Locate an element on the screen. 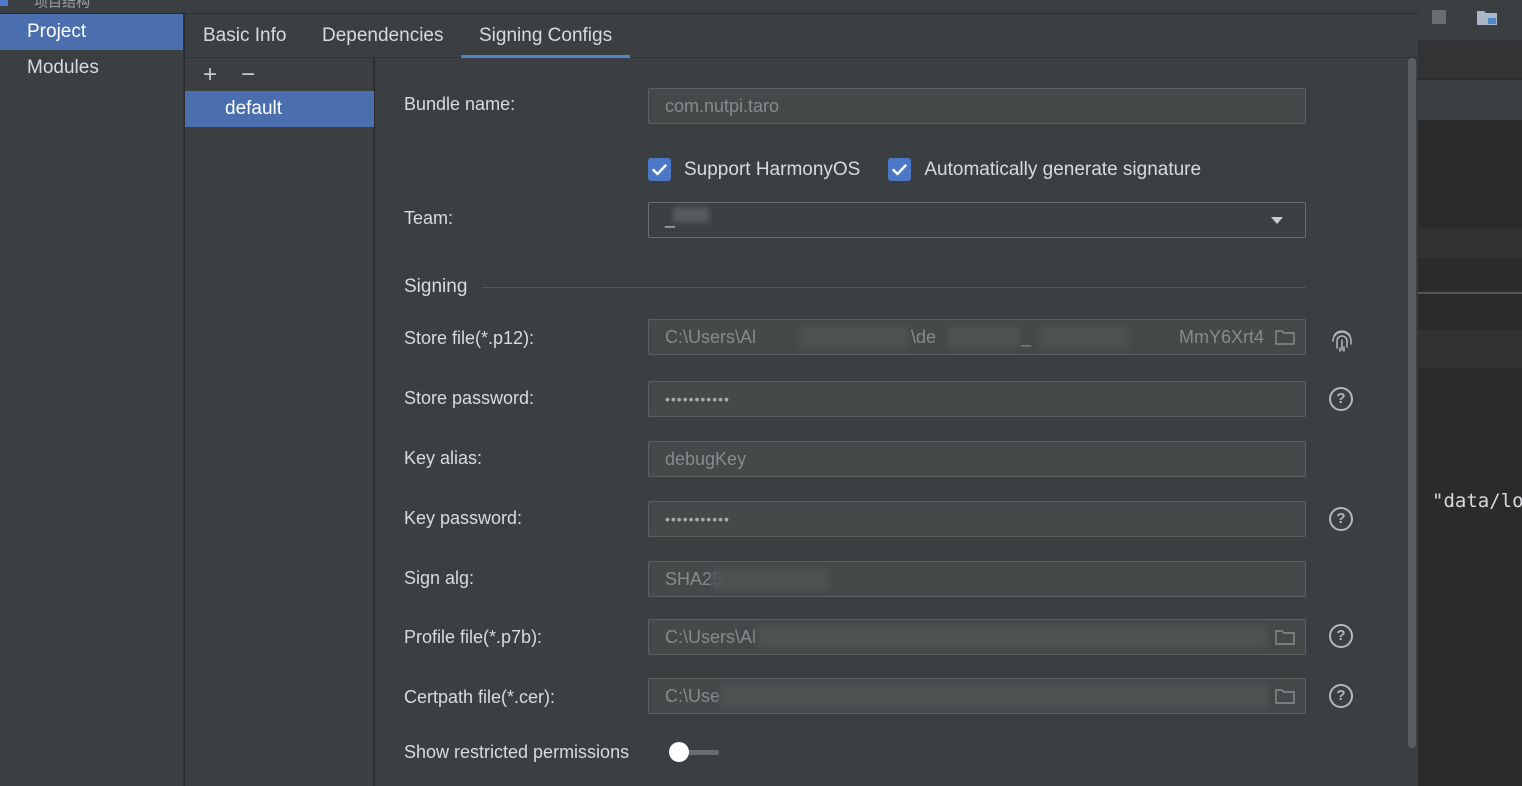 The image size is (1522, 786). tab-bar: Basic Info Dependencies Signing Configs is located at coordinates (801, 36).